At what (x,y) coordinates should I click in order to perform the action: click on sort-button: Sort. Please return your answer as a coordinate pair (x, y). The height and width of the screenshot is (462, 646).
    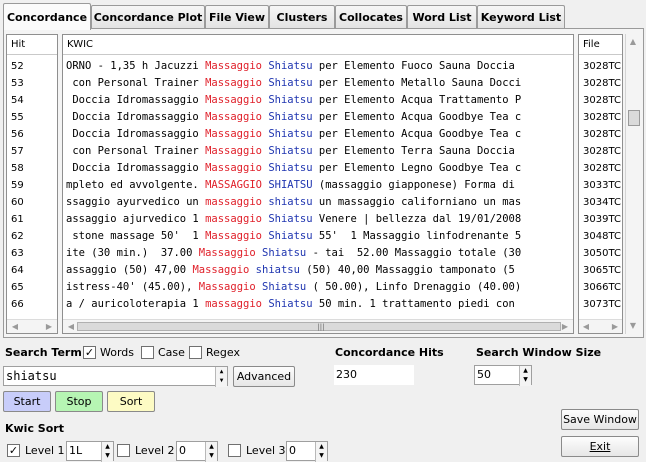
    Looking at the image, I should click on (131, 401).